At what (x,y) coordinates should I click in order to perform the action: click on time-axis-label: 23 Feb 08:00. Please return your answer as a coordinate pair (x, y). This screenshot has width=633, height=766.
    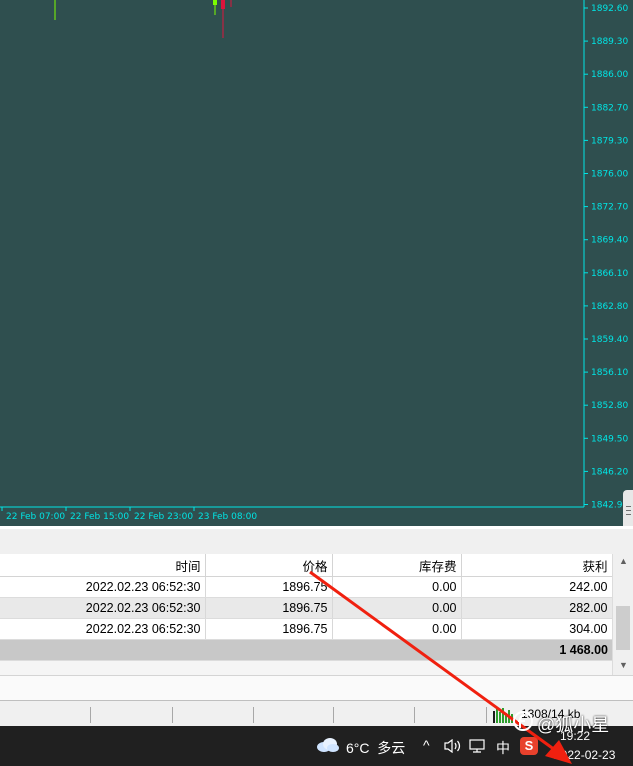
    Looking at the image, I should click on (227, 517).